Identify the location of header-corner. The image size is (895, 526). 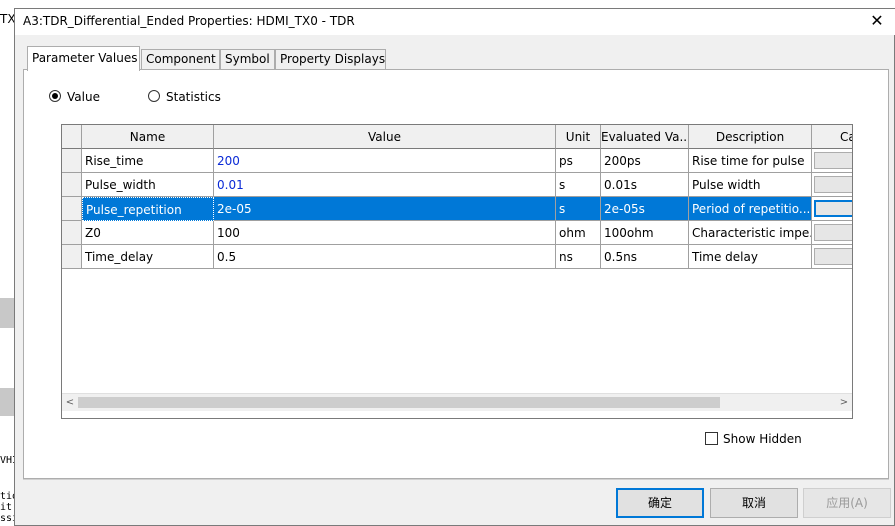
(72, 137).